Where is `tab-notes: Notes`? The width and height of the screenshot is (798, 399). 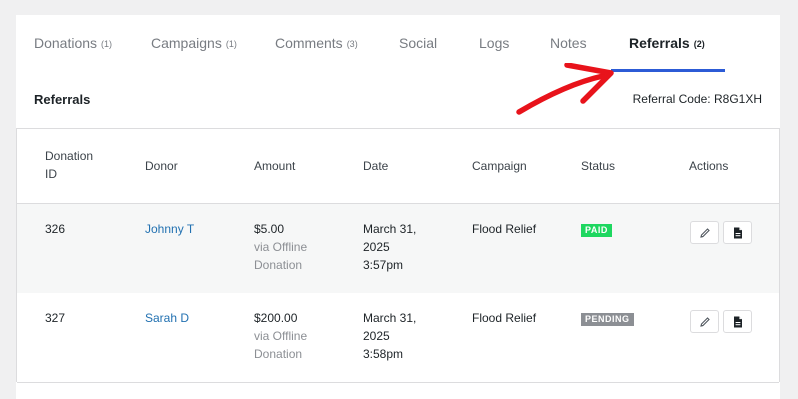 tab-notes: Notes is located at coordinates (568, 43).